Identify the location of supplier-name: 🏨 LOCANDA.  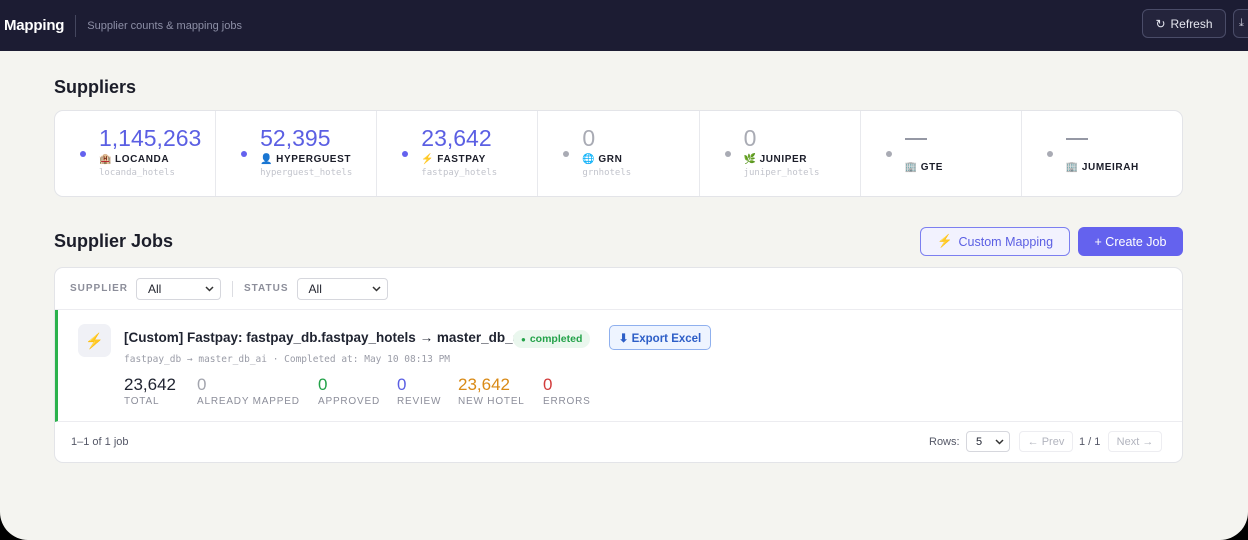
(134, 159).